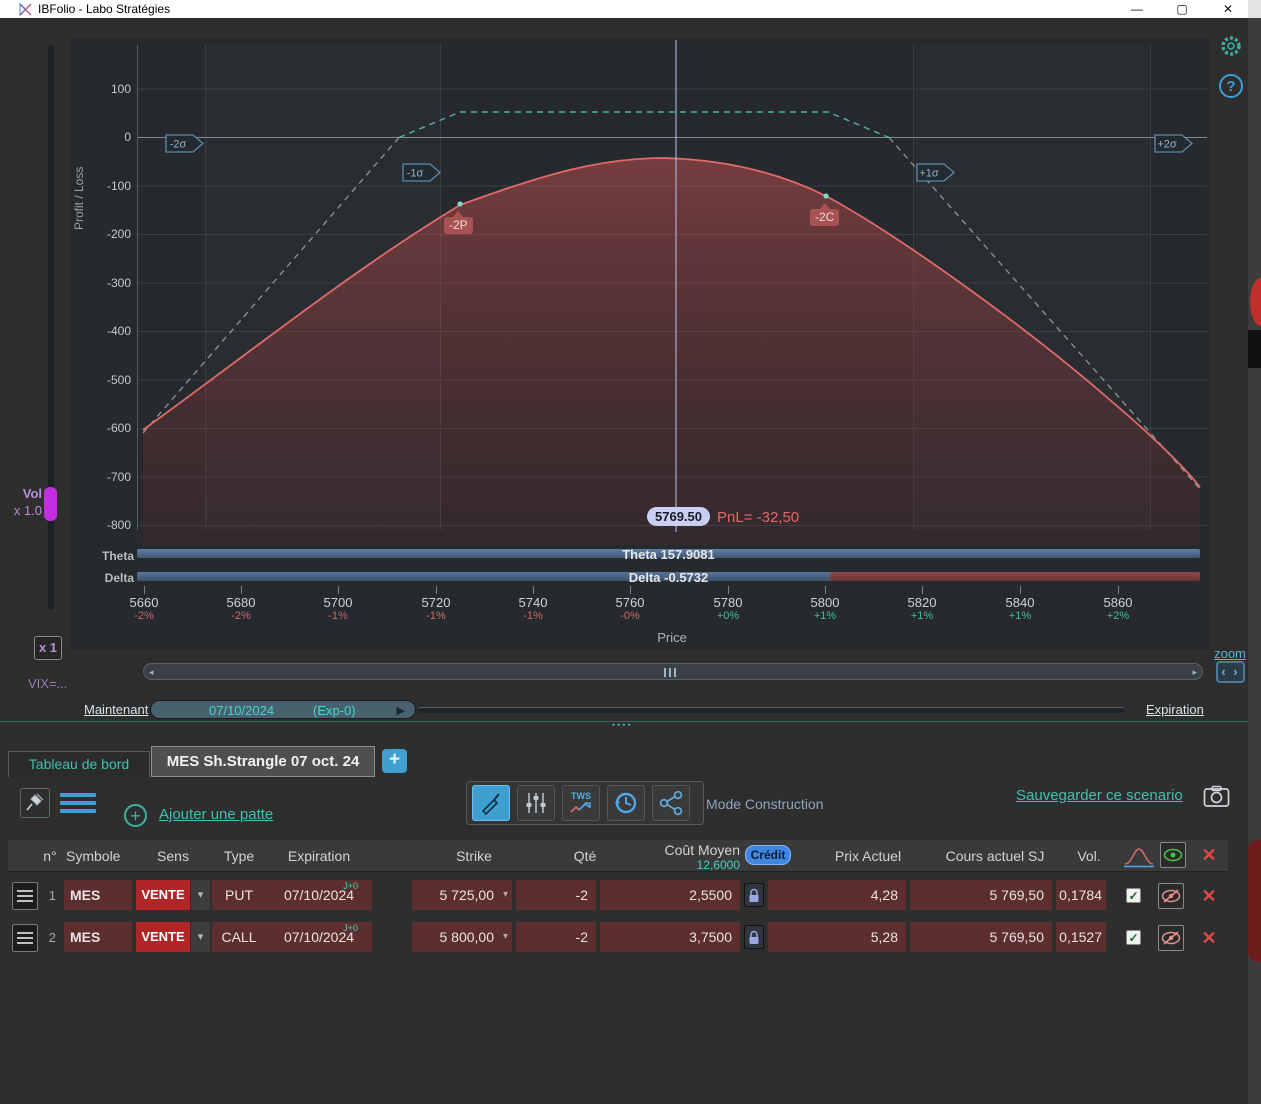 The height and width of the screenshot is (1104, 1261). I want to click on cours-cell: 5 769,50, so click(981, 937).